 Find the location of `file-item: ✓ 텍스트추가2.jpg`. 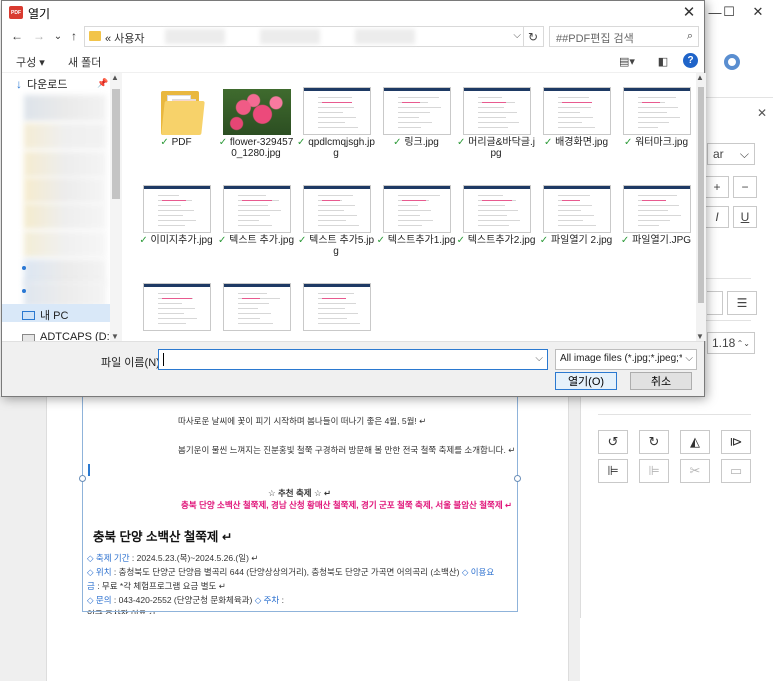

file-item: ✓ 텍스트추가2.jpg is located at coordinates (496, 221).